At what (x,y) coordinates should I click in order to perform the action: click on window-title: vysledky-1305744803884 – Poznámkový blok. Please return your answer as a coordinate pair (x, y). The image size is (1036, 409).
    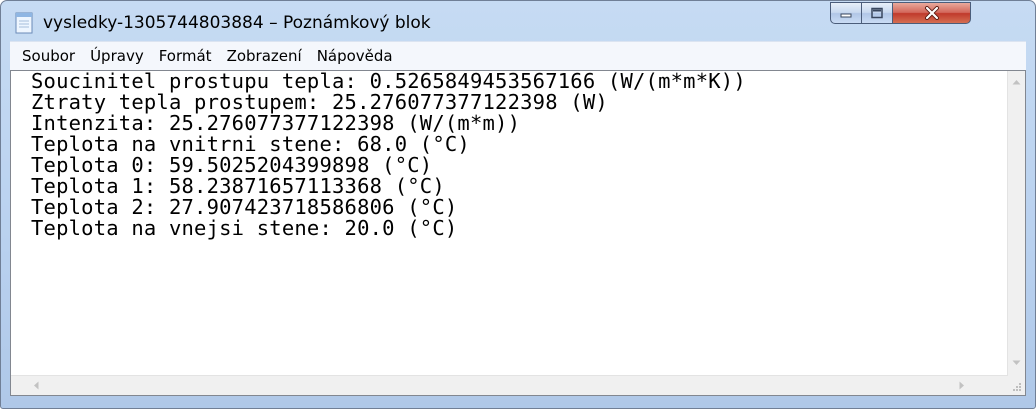
    Looking at the image, I should click on (237, 23).